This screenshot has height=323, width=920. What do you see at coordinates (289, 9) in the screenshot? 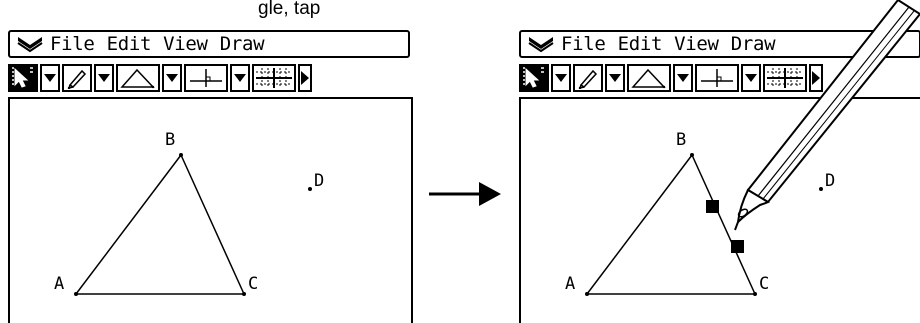
I see `caption-fragment: gle, tap` at bounding box center [289, 9].